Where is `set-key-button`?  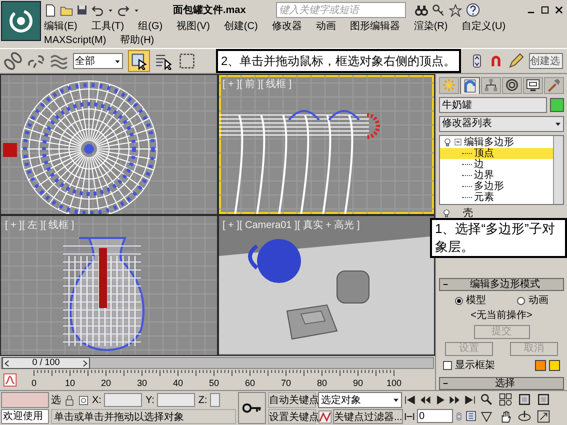 set-key-button is located at coordinates (252, 408).